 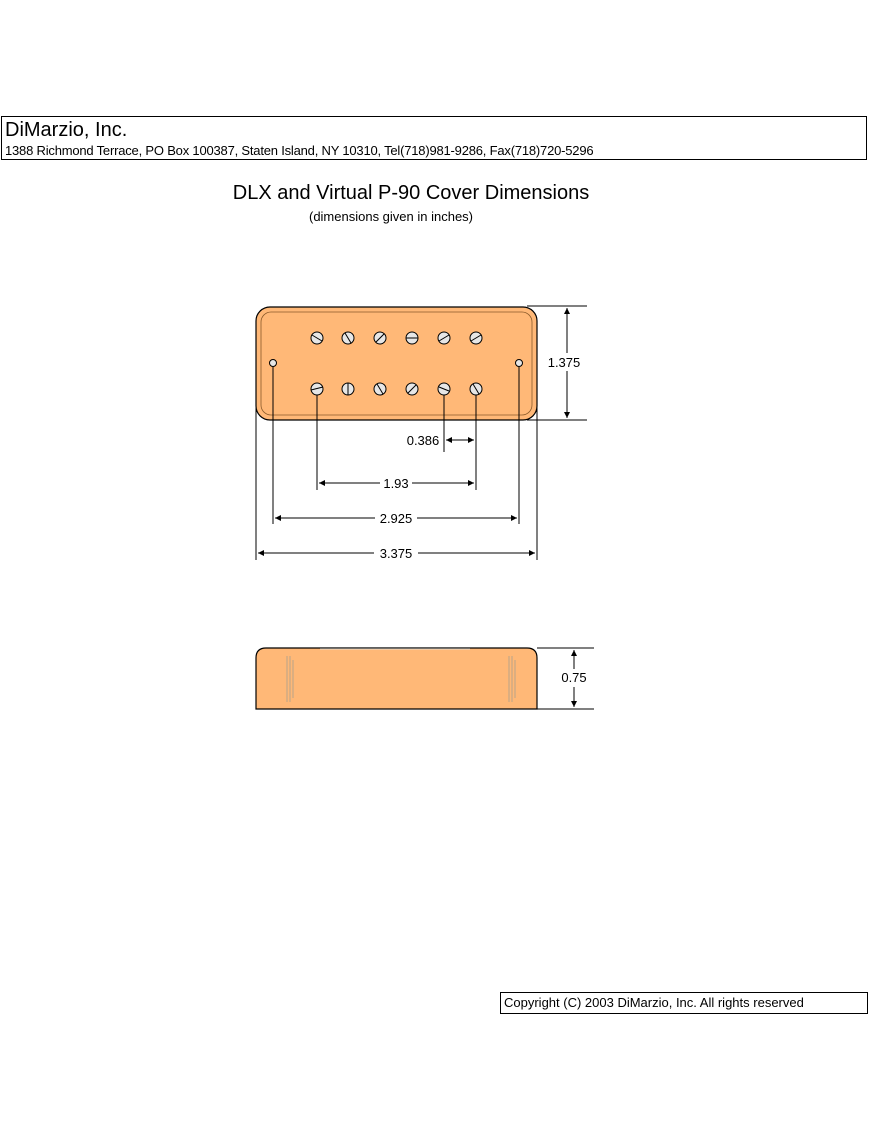 What do you see at coordinates (519, 363) in the screenshot?
I see `mount-hole-right` at bounding box center [519, 363].